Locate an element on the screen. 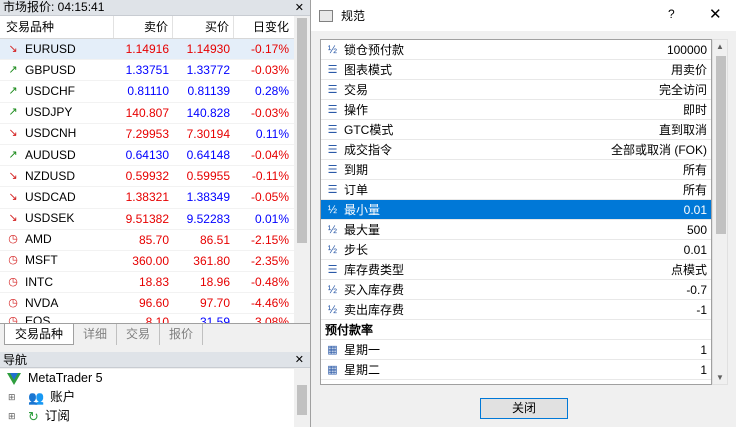  dialog-title: 规范 is located at coordinates (353, 16).